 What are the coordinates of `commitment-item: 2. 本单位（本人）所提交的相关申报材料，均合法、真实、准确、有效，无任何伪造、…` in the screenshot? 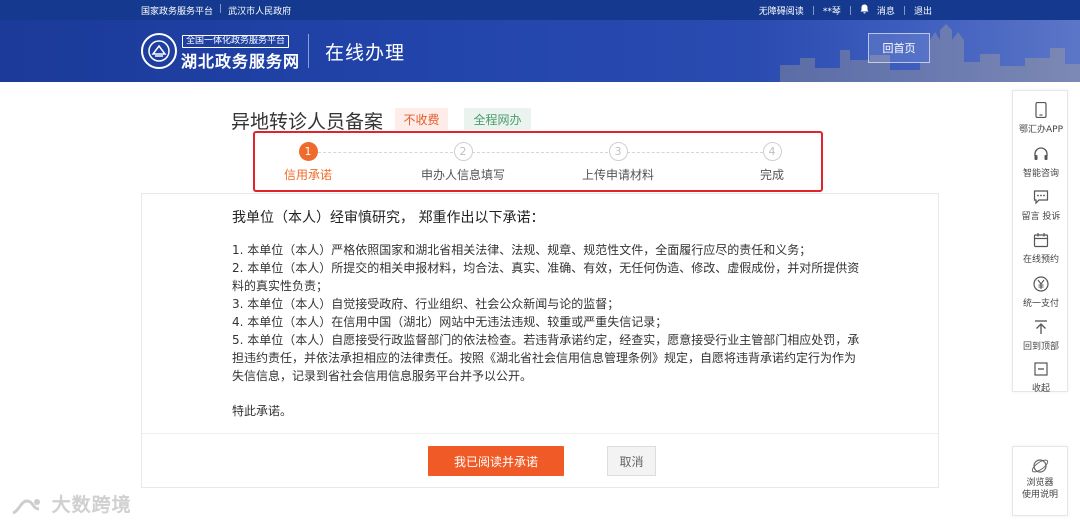 It's located at (546, 277).